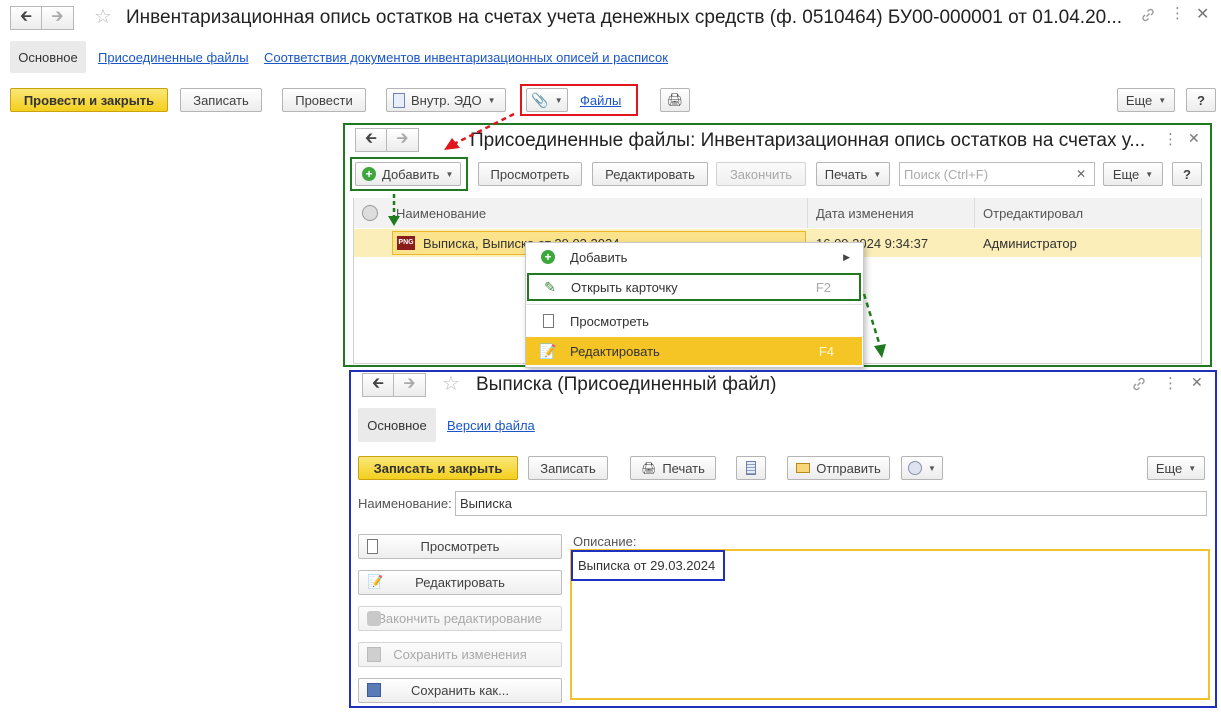 The image size is (1221, 713). What do you see at coordinates (438, 468) in the screenshot?
I see `card-save-close-button: Записать и закрыть` at bounding box center [438, 468].